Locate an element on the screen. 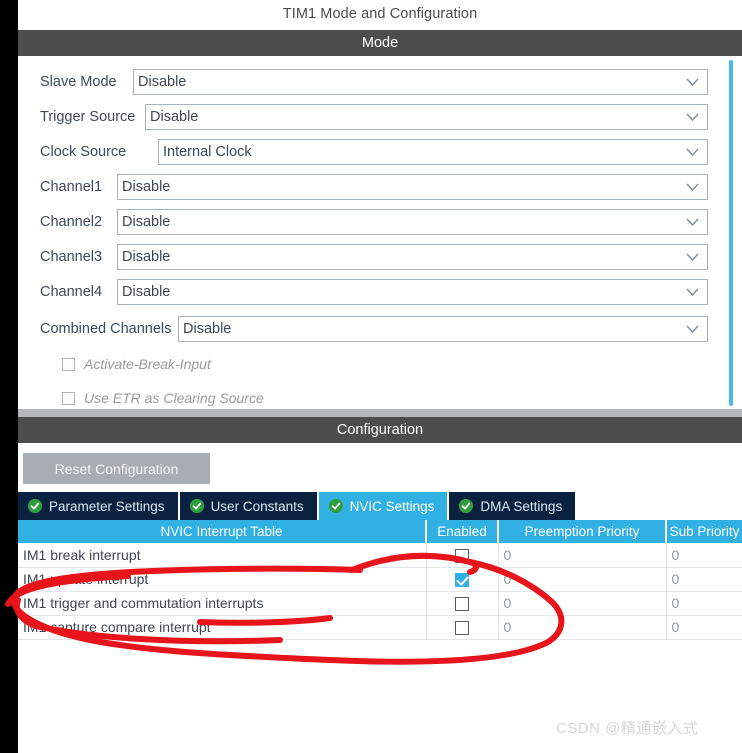 The width and height of the screenshot is (742, 753). mode-checkbox-row: Activate-Break-Input is located at coordinates (136, 364).